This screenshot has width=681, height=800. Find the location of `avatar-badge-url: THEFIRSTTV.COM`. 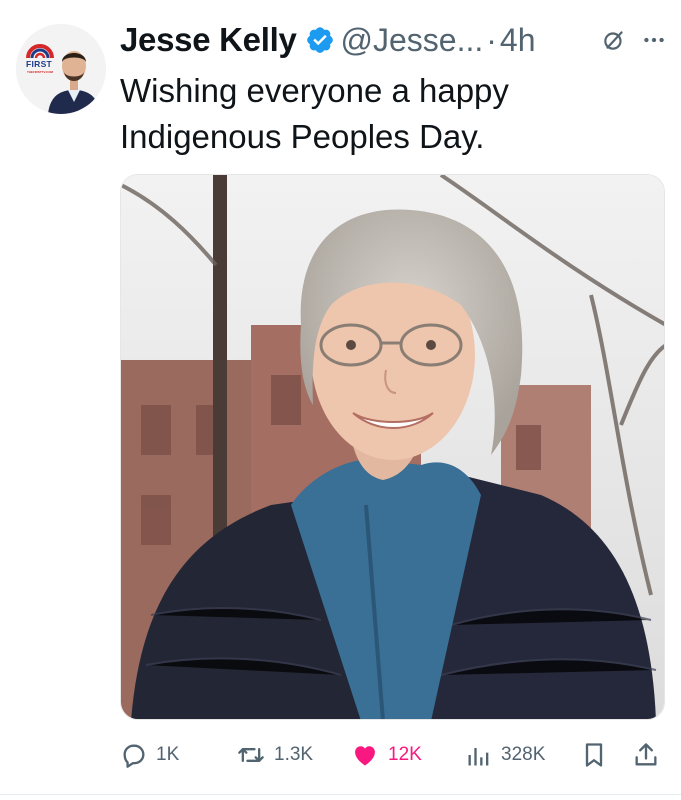

avatar-badge-url: THEFIRSTTV.COM is located at coordinates (40, 72).